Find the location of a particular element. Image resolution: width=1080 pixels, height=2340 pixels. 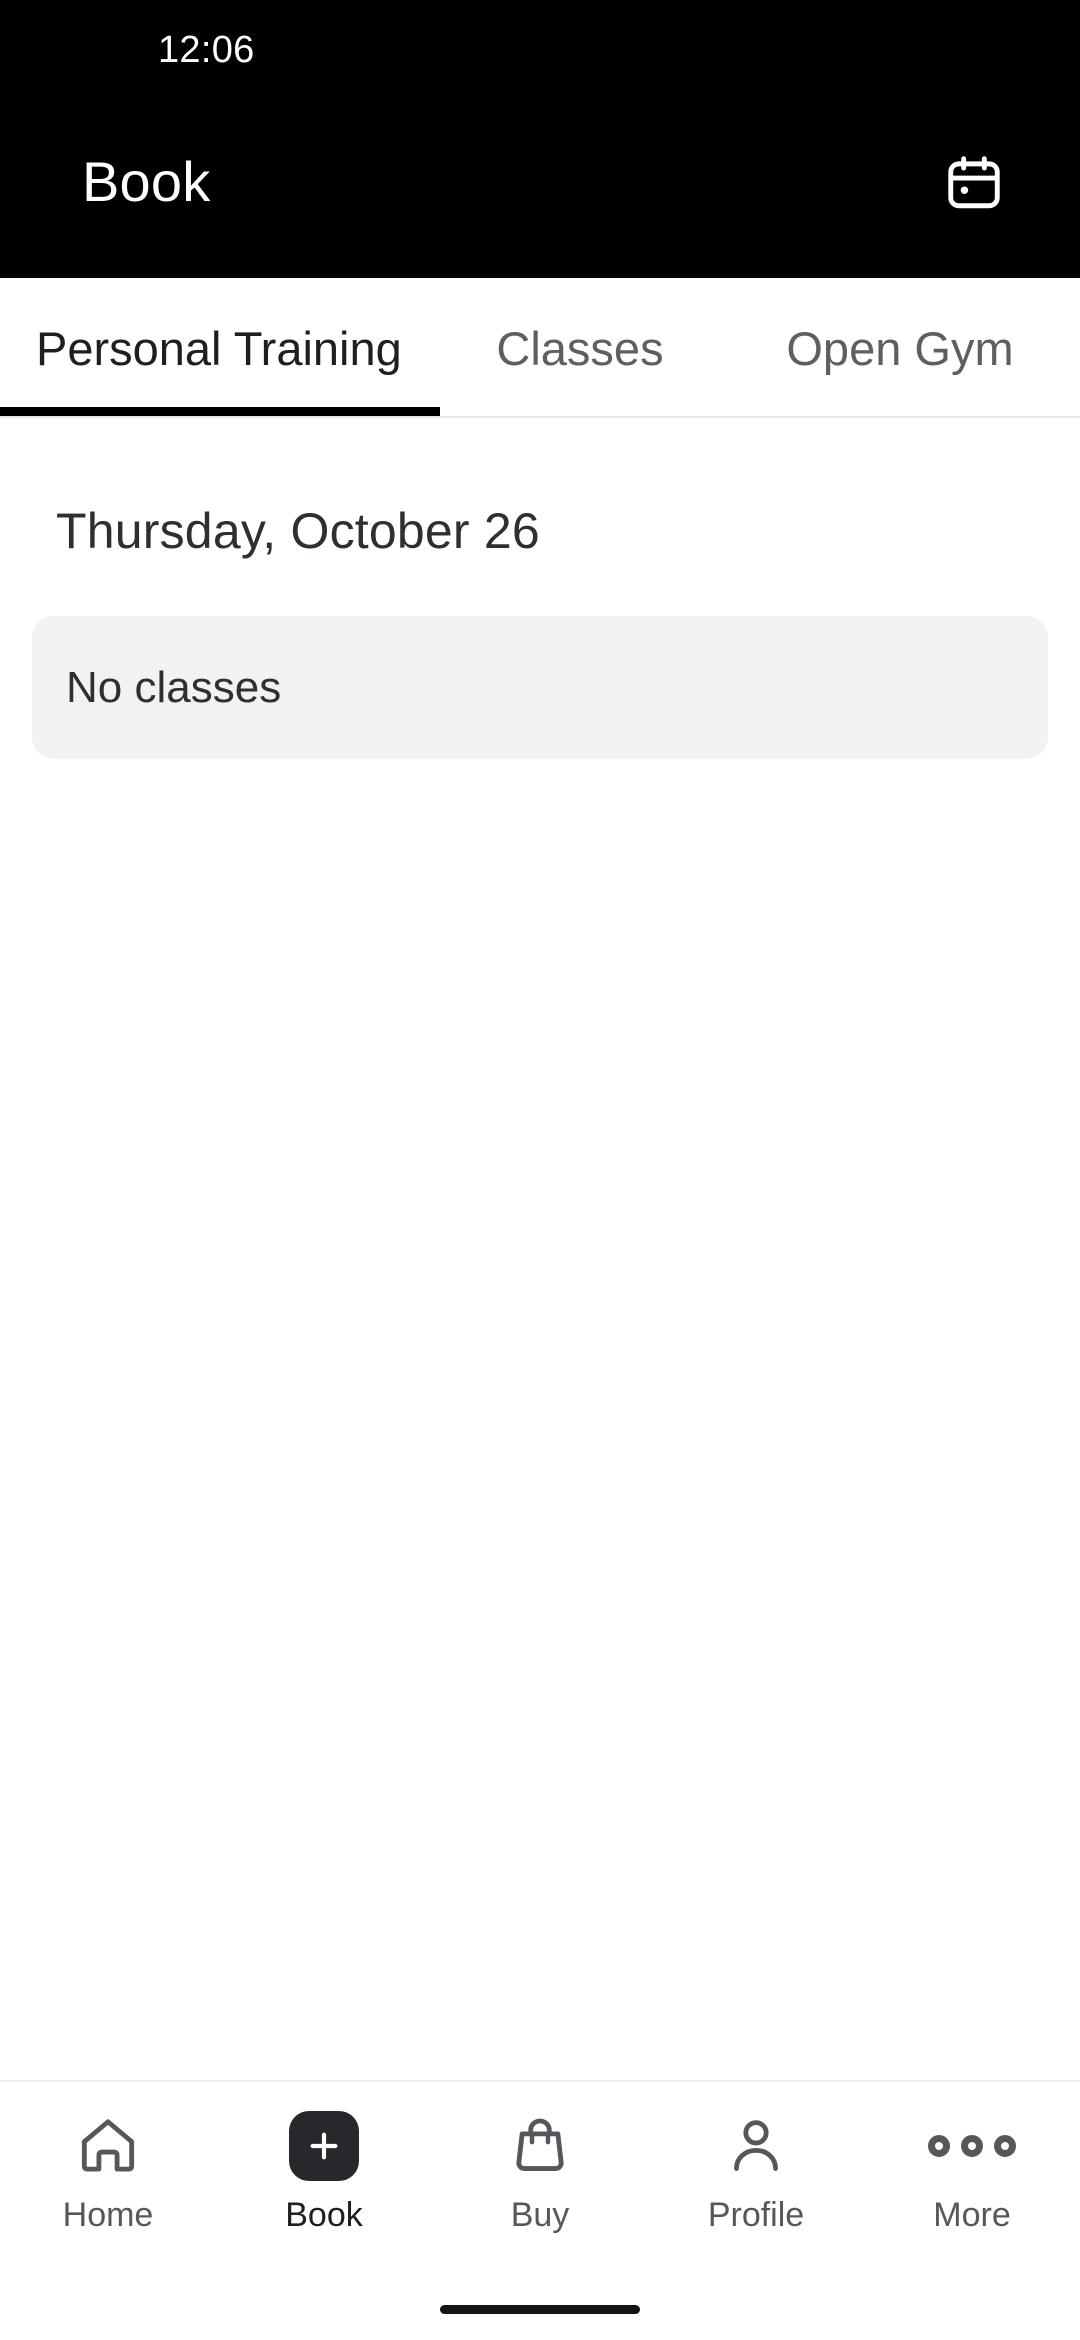

nav-item-home: Home is located at coordinates (108, 2170).